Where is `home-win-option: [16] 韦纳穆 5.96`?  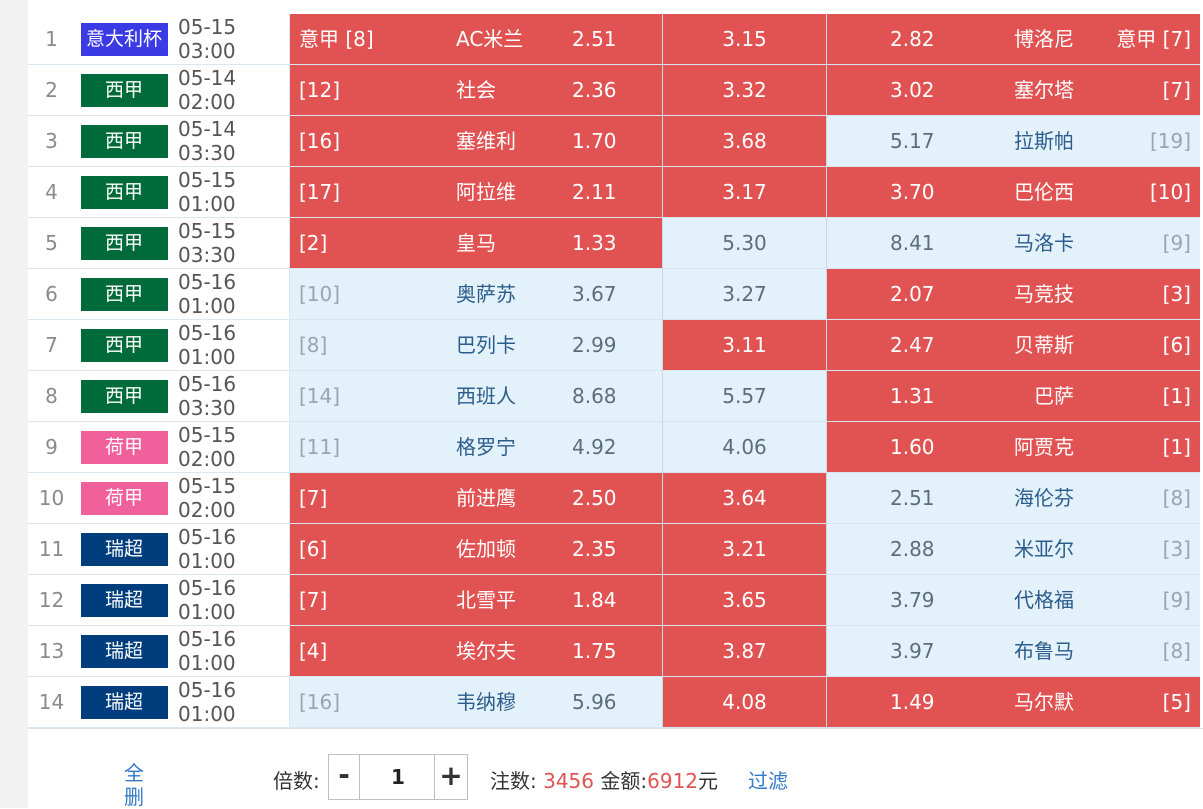 home-win-option: [16] 韦纳穆 5.96 is located at coordinates (476, 702).